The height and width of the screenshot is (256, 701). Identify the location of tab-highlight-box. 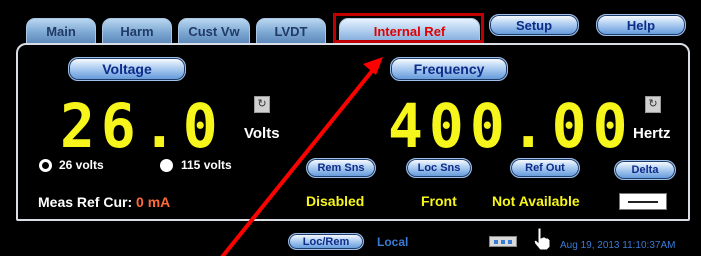
(408, 28).